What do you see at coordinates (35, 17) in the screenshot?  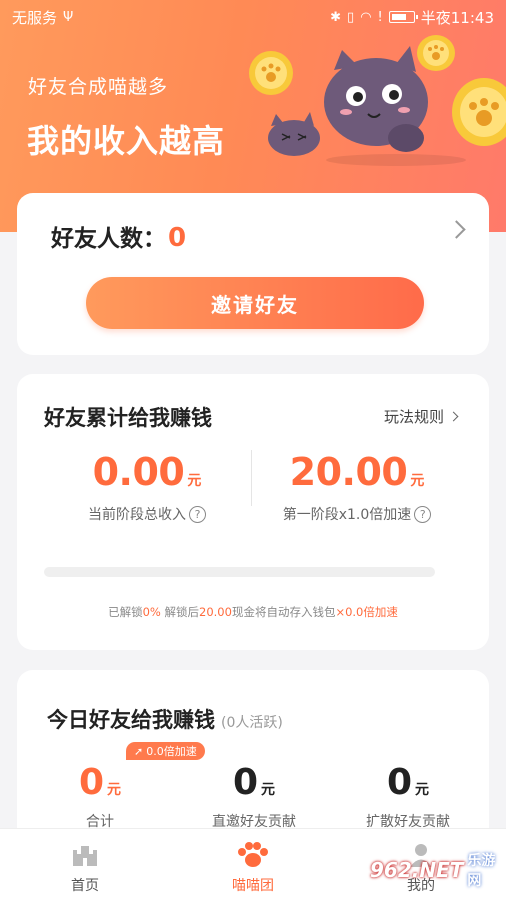 I see `carrier-text: 无服务` at bounding box center [35, 17].